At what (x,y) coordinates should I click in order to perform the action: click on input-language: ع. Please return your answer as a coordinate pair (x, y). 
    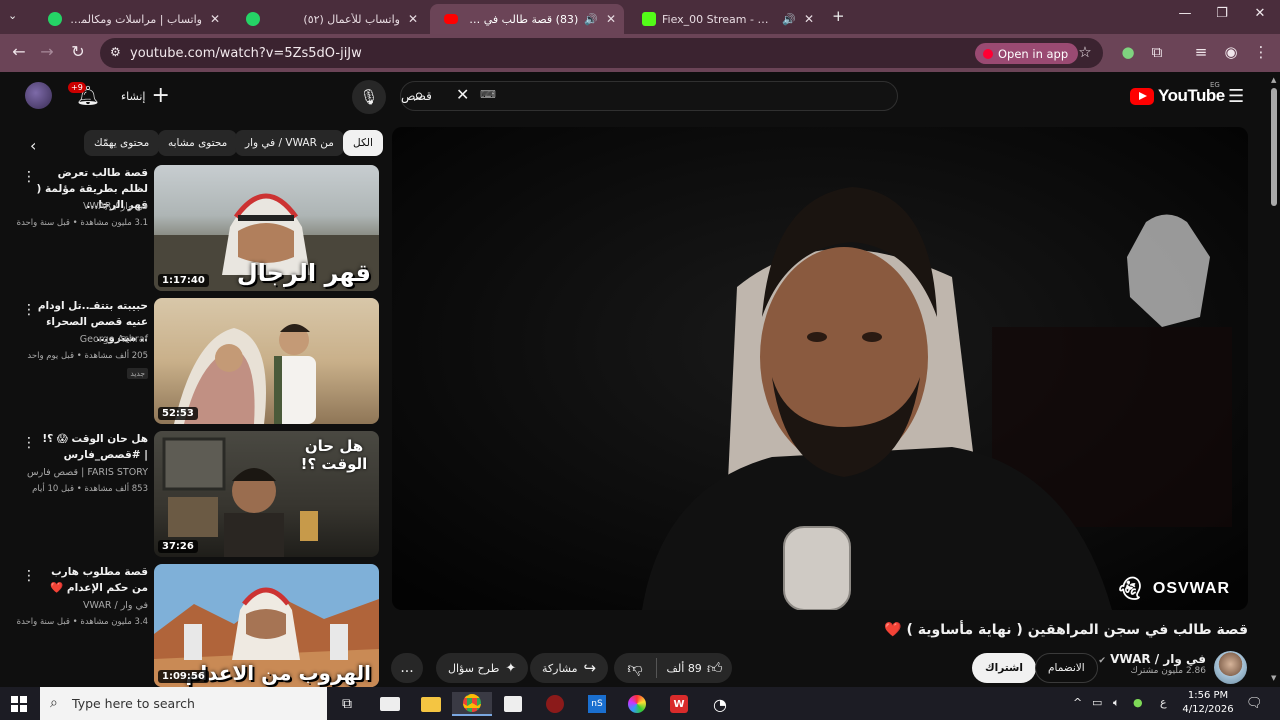
    Looking at the image, I should click on (1163, 702).